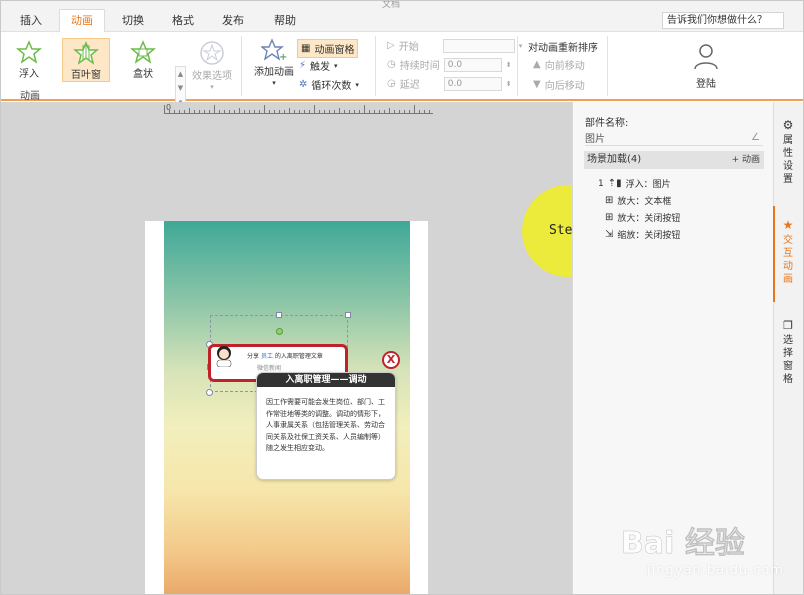 This screenshot has width=804, height=595. I want to click on ribbon-separator, so click(607, 66).